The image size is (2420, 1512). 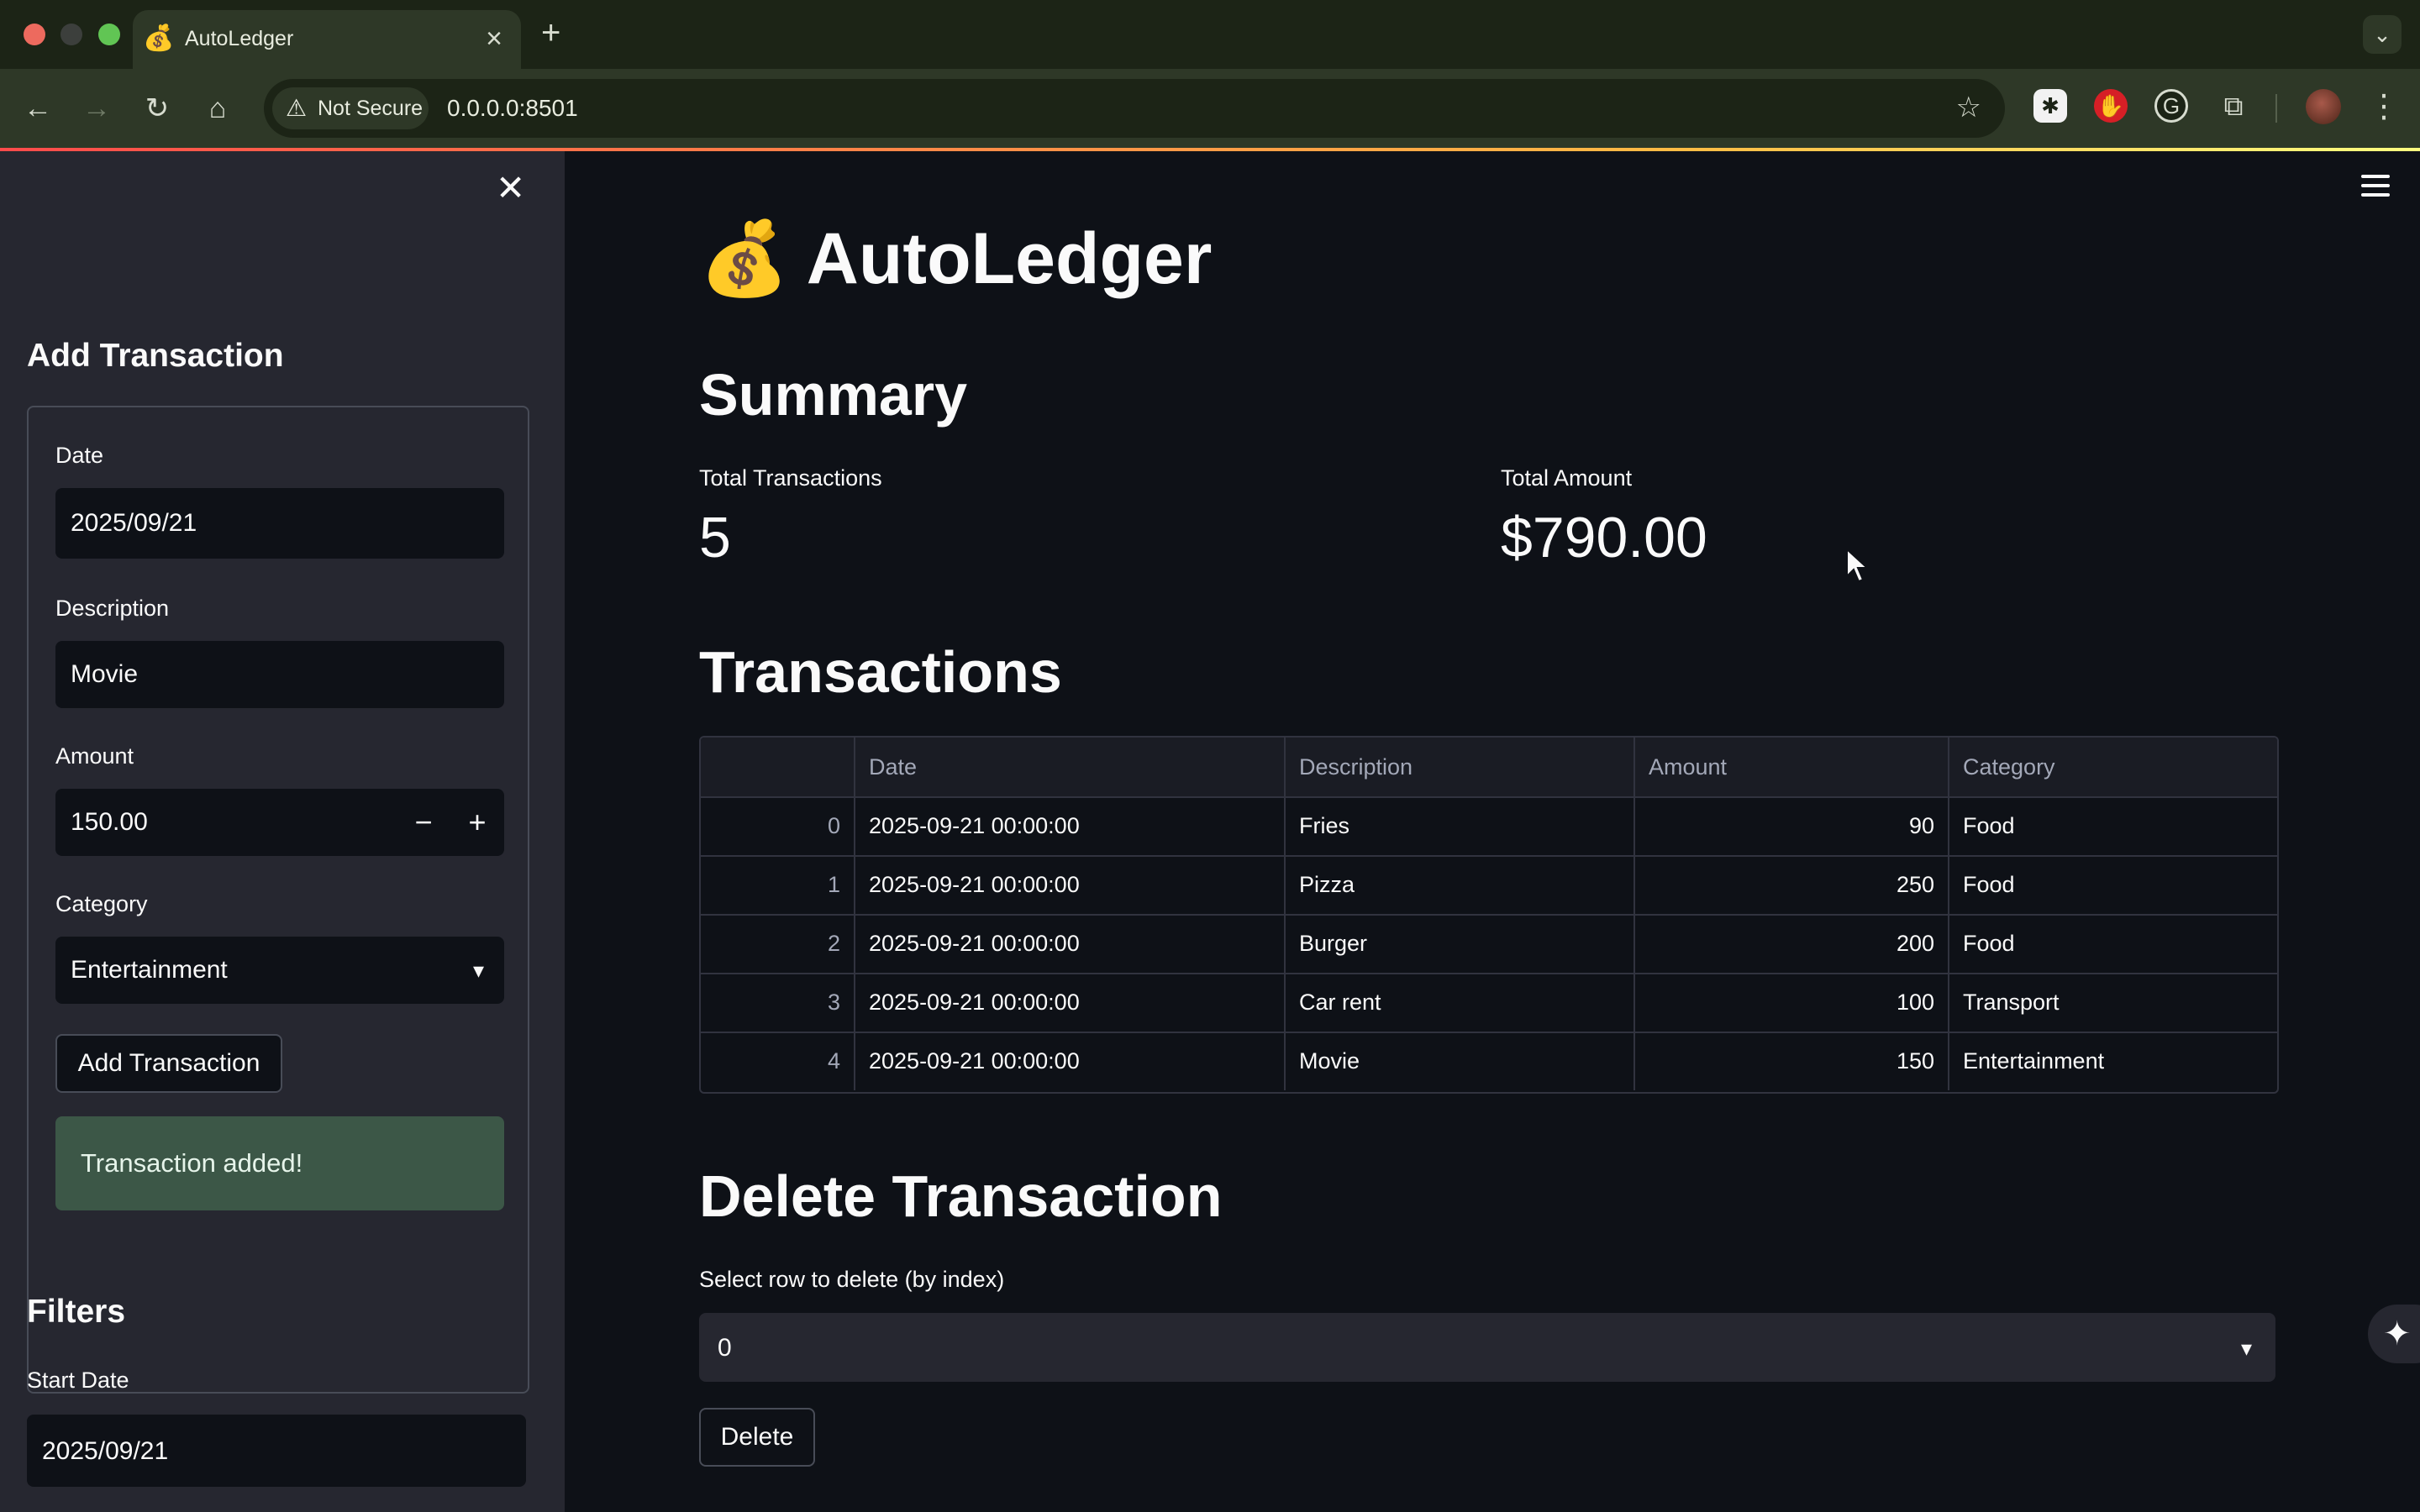 I want to click on back-arrow-icon: ←, so click(x=37, y=108).